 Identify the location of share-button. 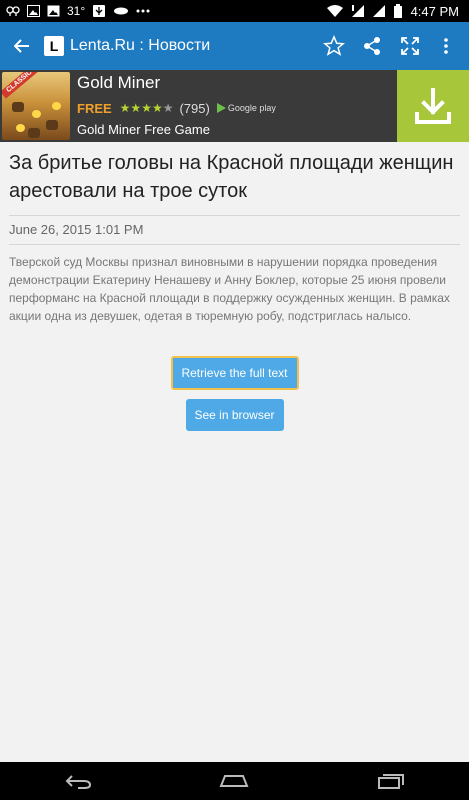
(372, 46).